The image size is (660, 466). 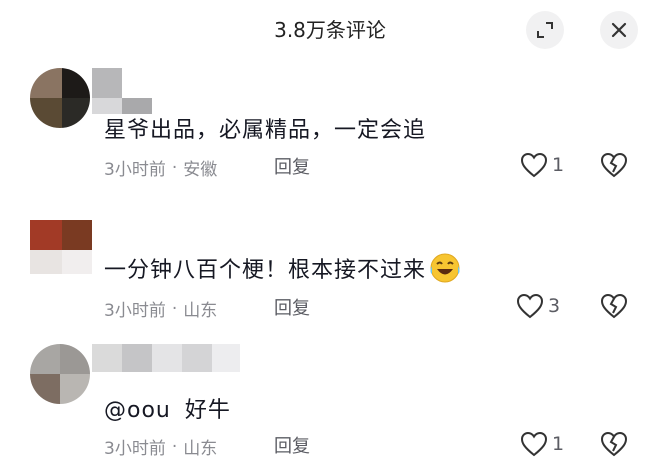 What do you see at coordinates (265, 130) in the screenshot?
I see `comment-text: 星爷出品，必属精品，一定会追` at bounding box center [265, 130].